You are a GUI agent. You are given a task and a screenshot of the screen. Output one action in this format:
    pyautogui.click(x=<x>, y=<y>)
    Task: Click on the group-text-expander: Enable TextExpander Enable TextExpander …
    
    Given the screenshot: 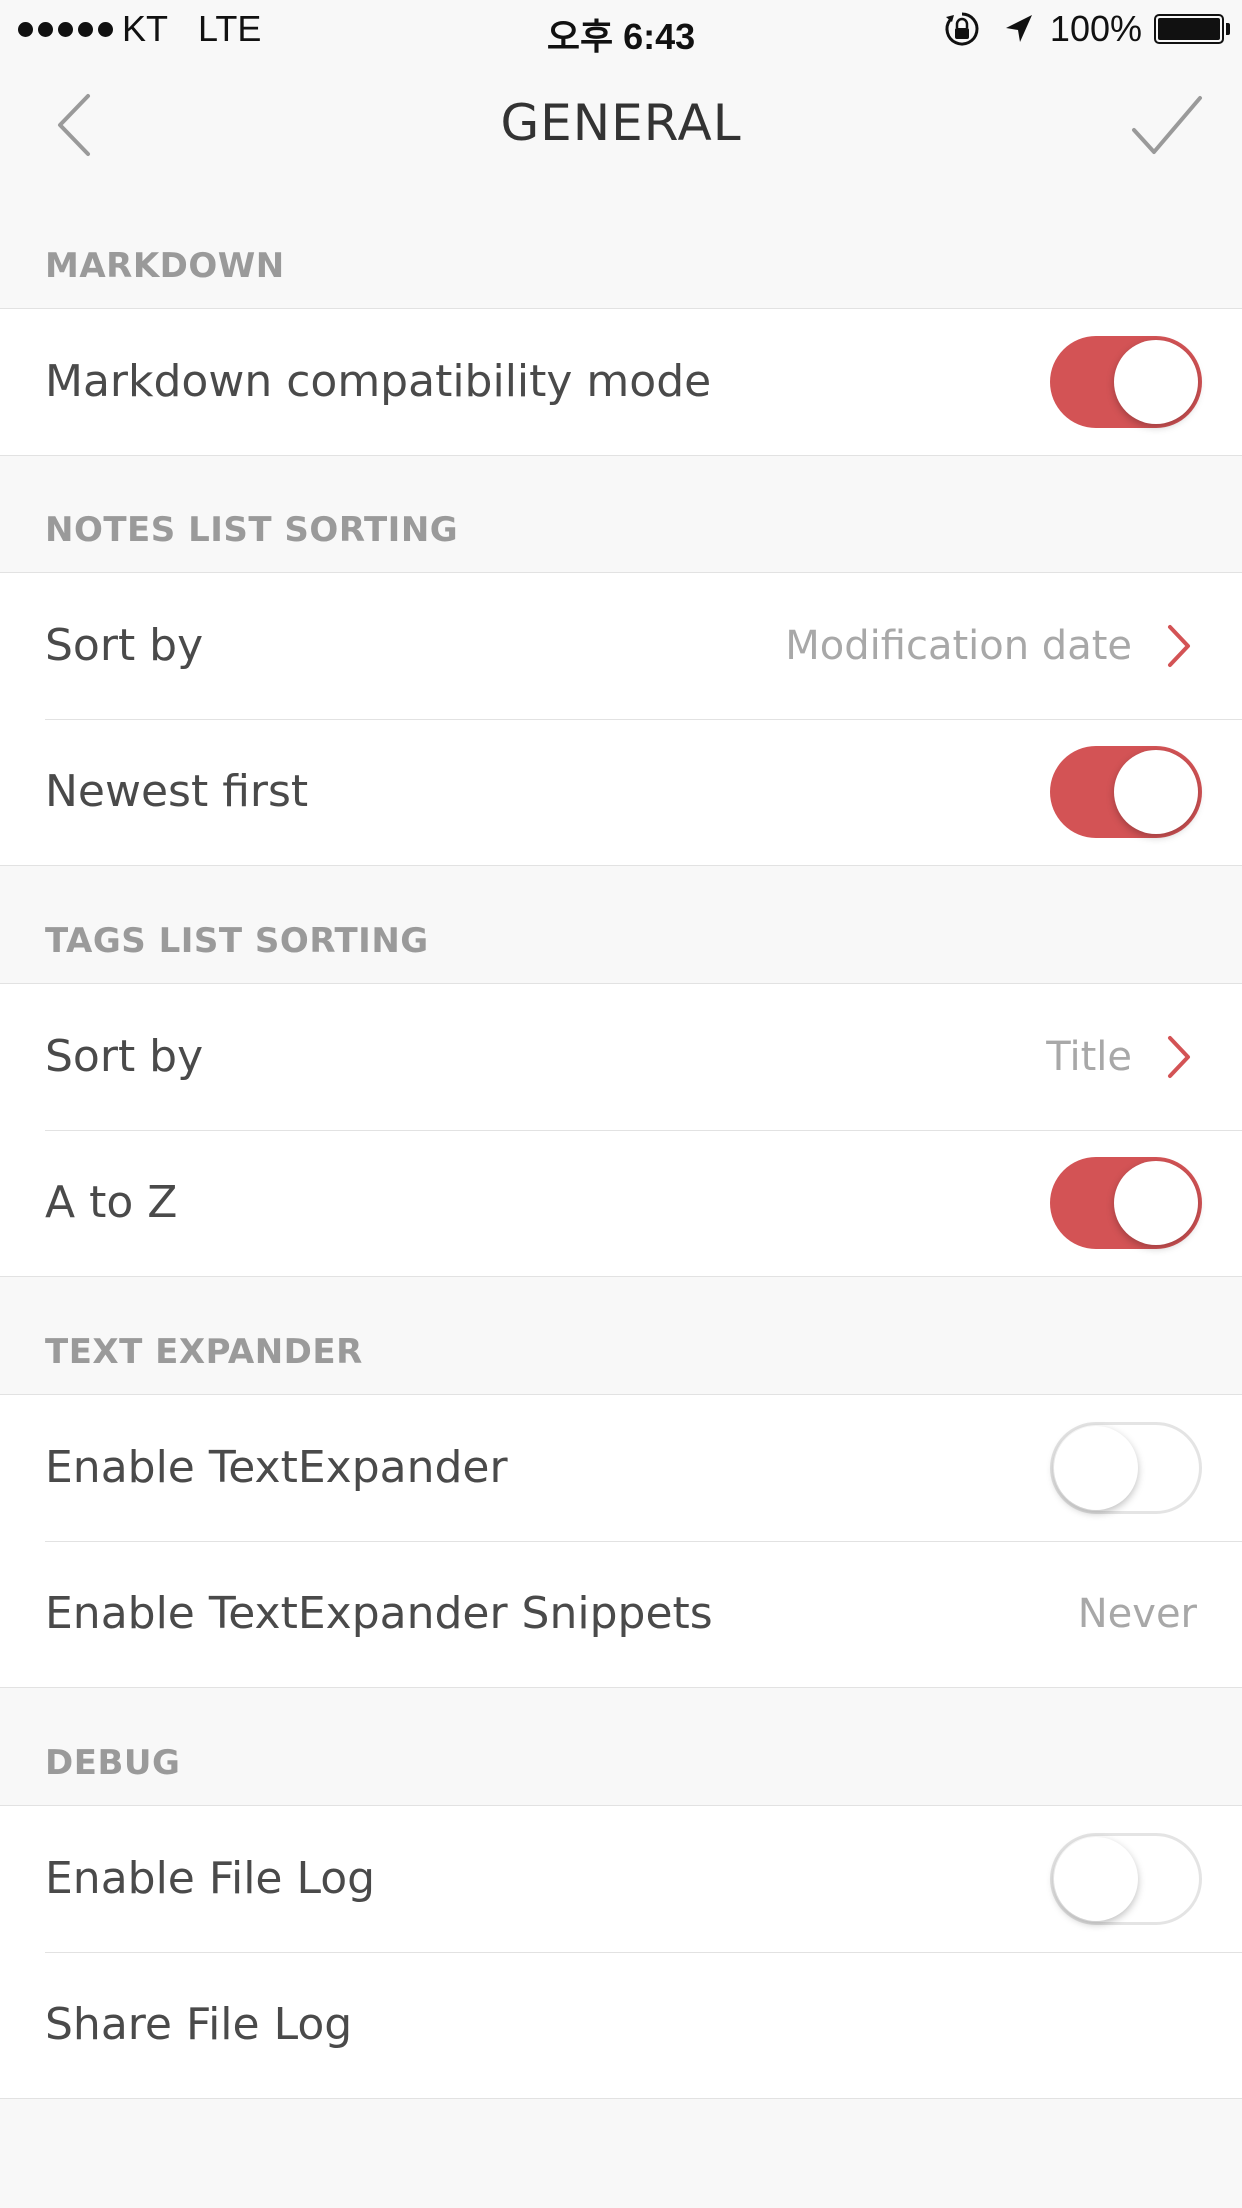 What is the action you would take?
    pyautogui.click(x=621, y=1541)
    